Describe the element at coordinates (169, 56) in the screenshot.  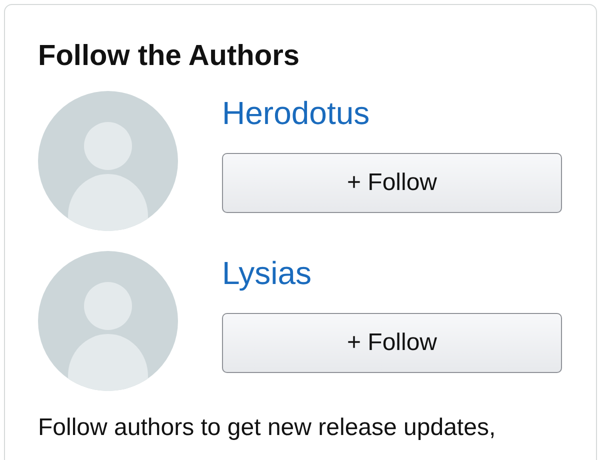
I see `card-title: Follow the Authors` at that location.